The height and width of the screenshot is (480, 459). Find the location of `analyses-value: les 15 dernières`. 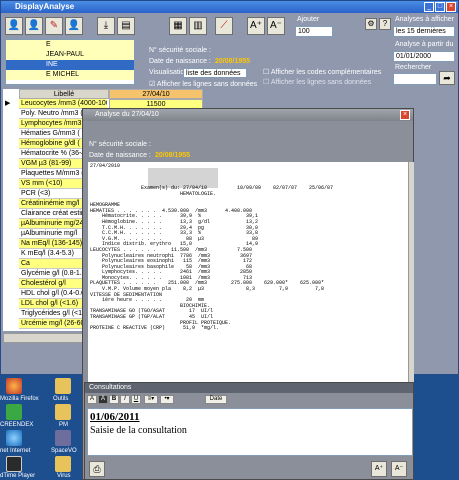

analyses-value: les 15 dernières is located at coordinates (421, 31).